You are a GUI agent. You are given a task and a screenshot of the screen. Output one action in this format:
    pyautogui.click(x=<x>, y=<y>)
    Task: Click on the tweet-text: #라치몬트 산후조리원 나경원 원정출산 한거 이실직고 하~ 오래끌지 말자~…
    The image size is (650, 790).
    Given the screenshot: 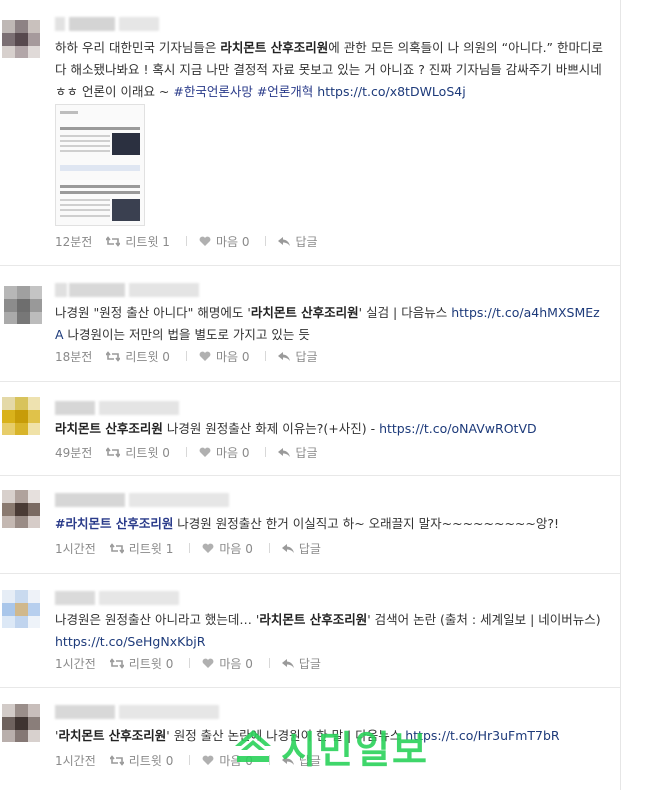 What is the action you would take?
    pyautogui.click(x=330, y=524)
    